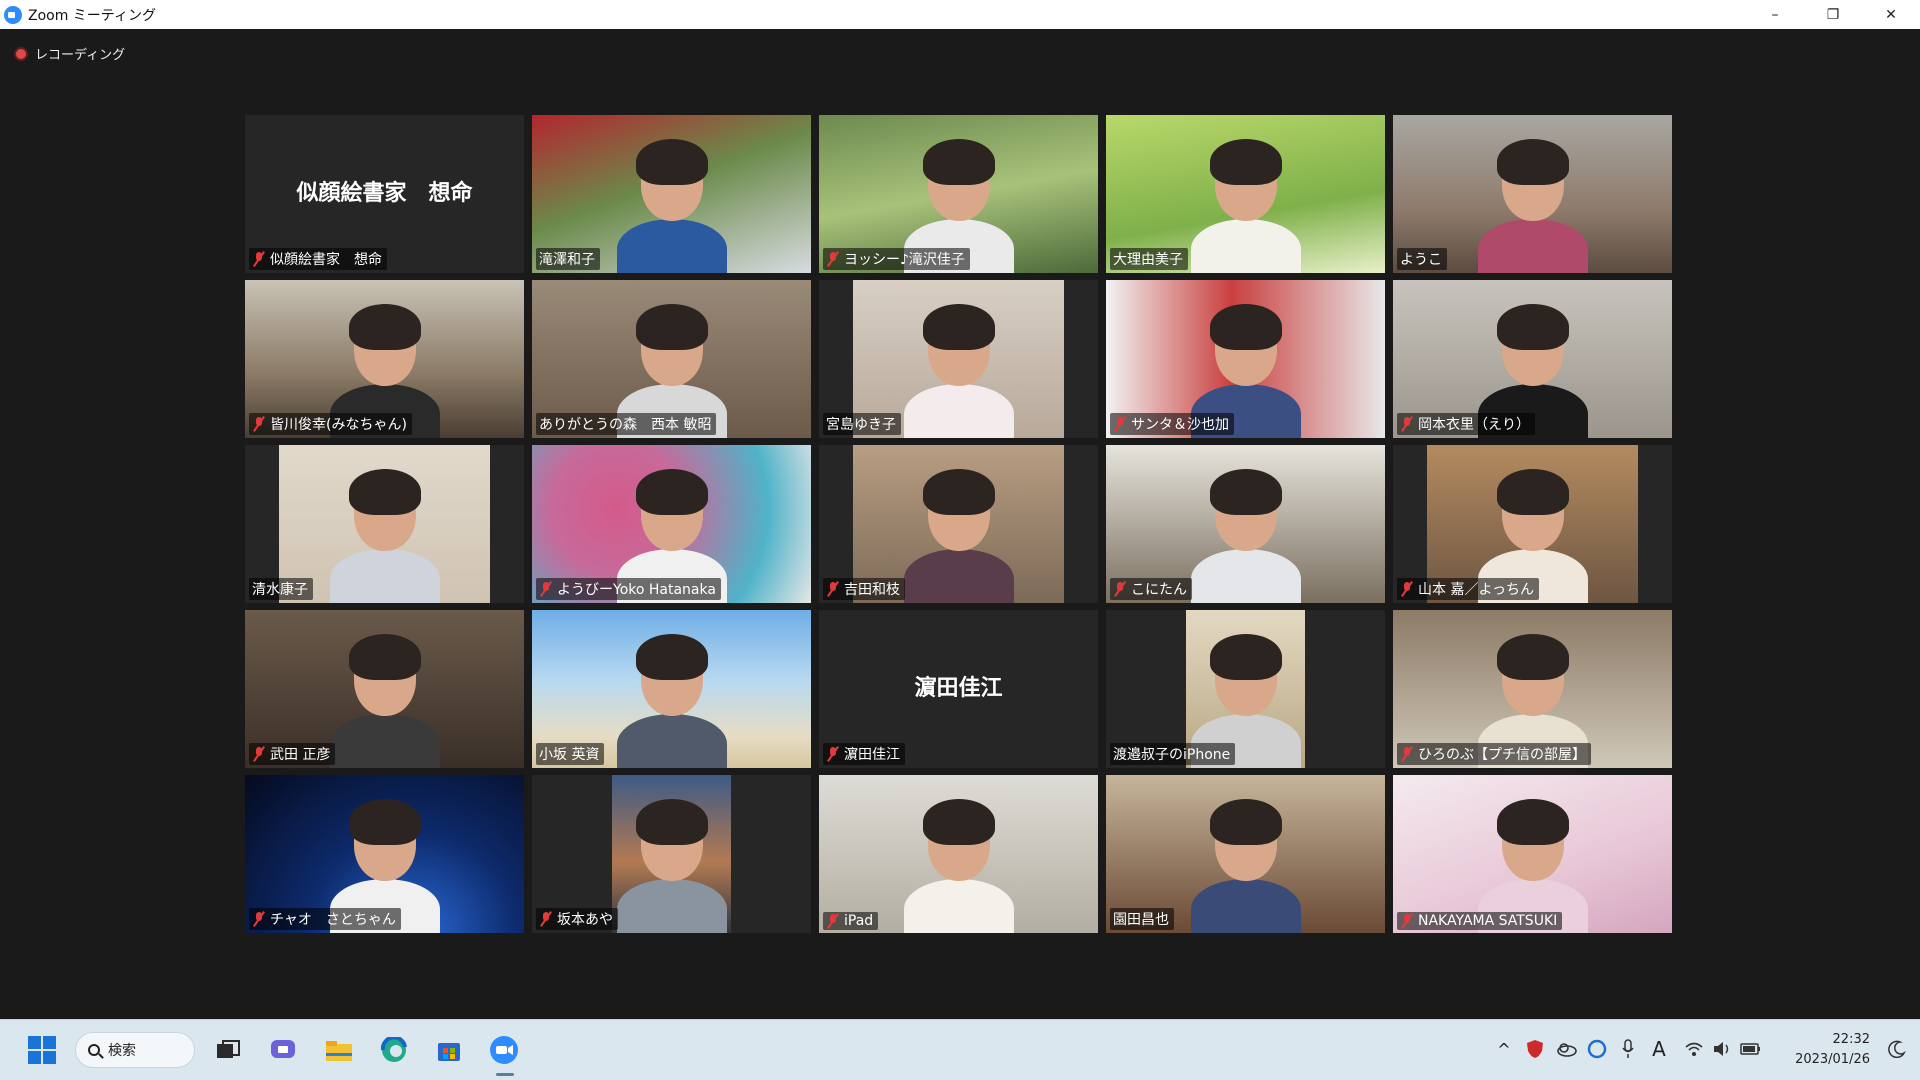  What do you see at coordinates (228, 1050) in the screenshot?
I see `task-view-icon` at bounding box center [228, 1050].